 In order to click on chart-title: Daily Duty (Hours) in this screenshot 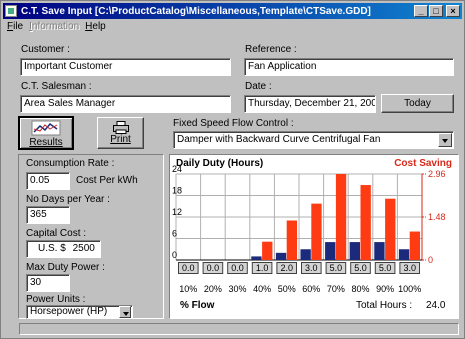, I will do `click(220, 163)`.